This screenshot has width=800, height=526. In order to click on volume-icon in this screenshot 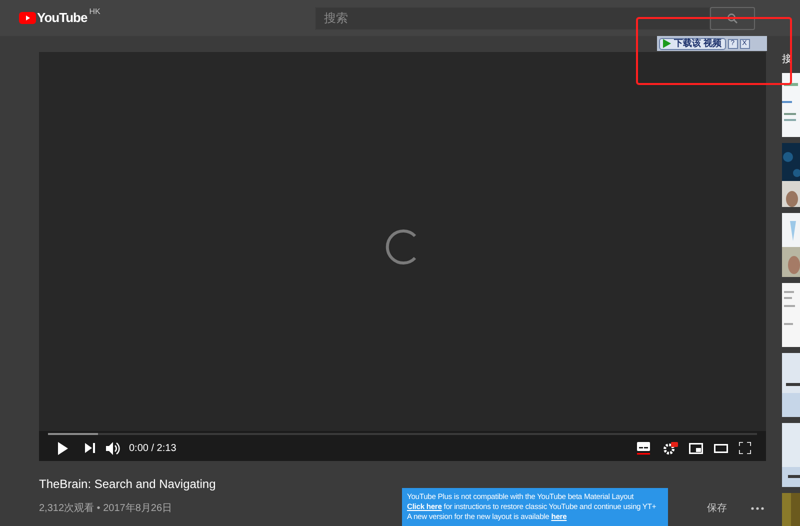, I will do `click(113, 448)`.